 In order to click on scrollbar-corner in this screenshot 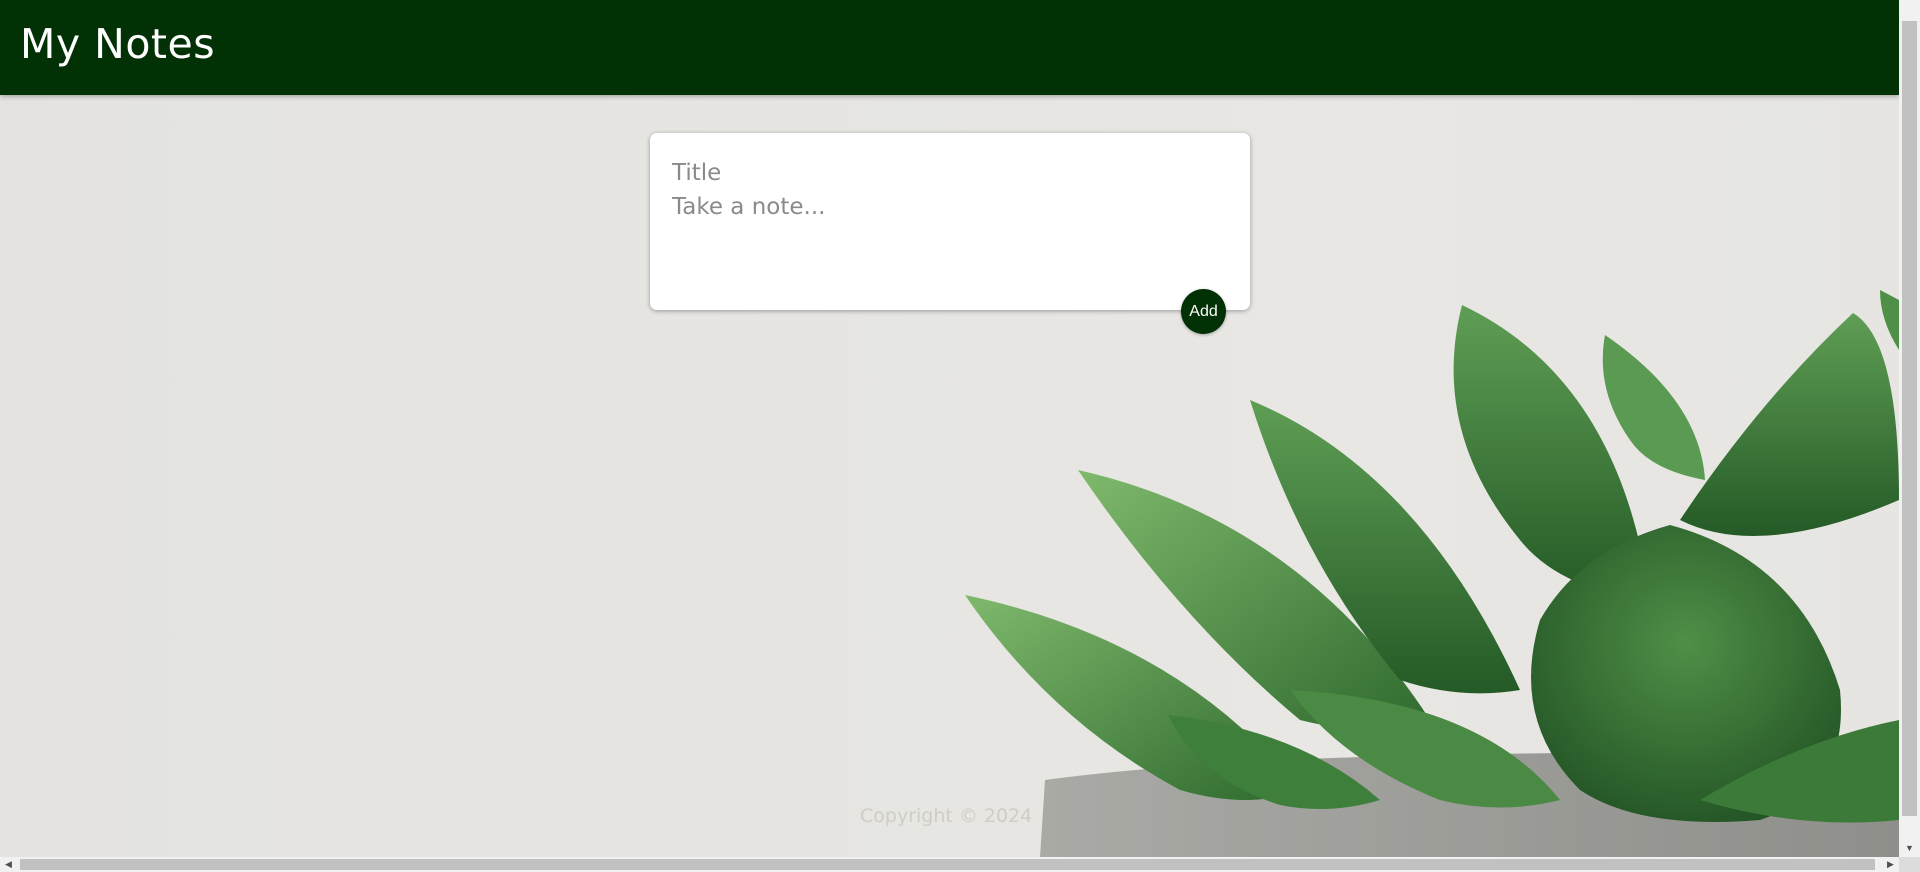, I will do `click(1909, 864)`.